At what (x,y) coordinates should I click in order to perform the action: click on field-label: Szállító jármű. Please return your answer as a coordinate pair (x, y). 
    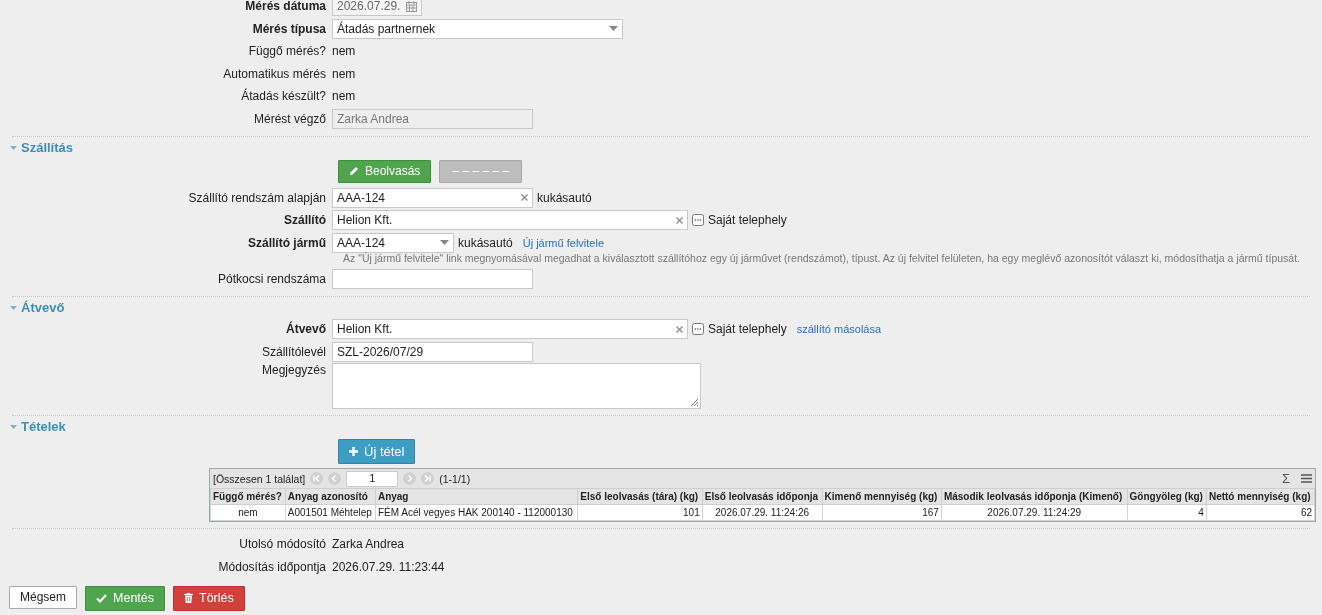
    Looking at the image, I should click on (286, 242).